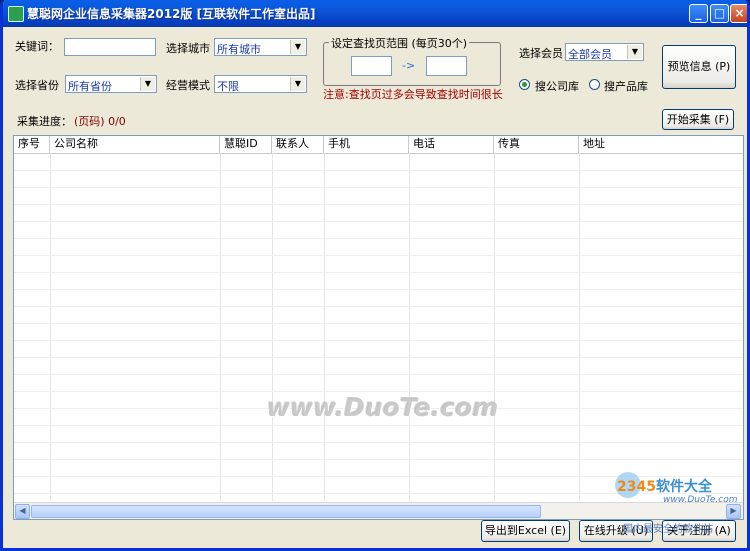  I want to click on brand-url: www.DuoTe.com, so click(700, 500).